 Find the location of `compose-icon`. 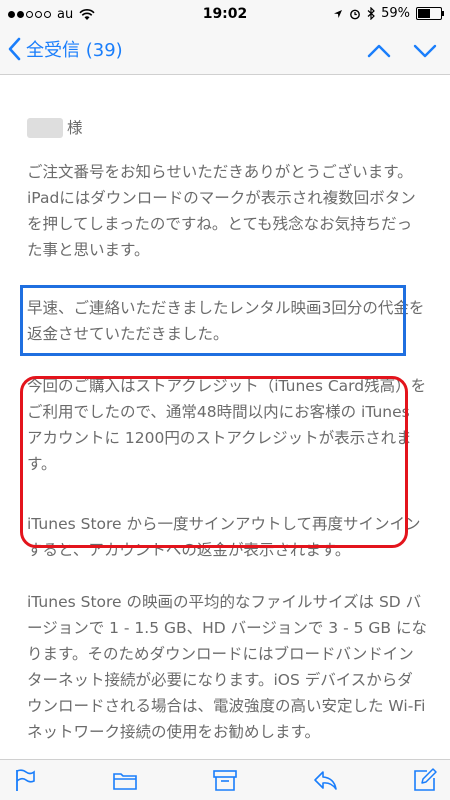

compose-icon is located at coordinates (425, 780).